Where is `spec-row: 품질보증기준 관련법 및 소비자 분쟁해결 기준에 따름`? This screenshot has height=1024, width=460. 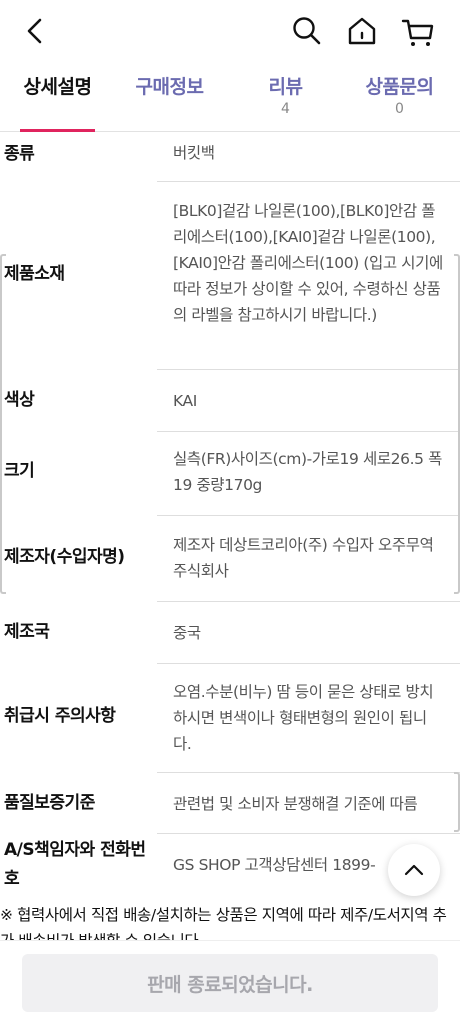 spec-row: 품질보증기준 관련법 및 소비자 분쟁해결 기준에 따름 is located at coordinates (230, 803).